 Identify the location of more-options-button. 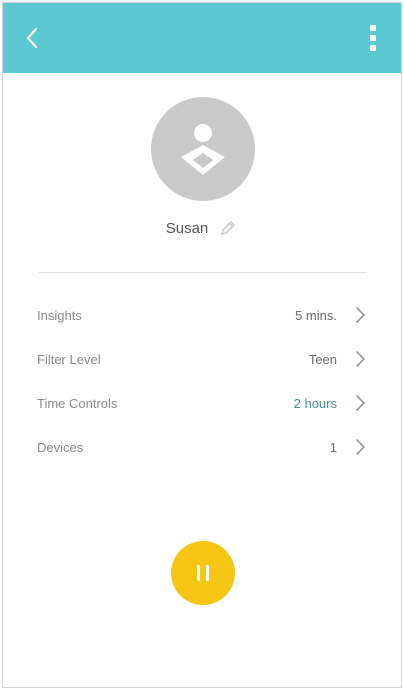
(373, 38).